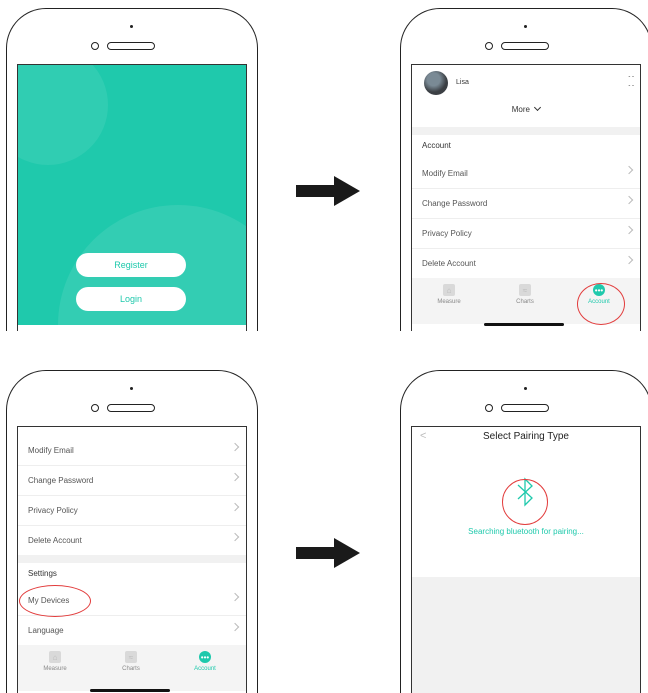  Describe the element at coordinates (526, 635) in the screenshot. I see `content-panel` at that location.